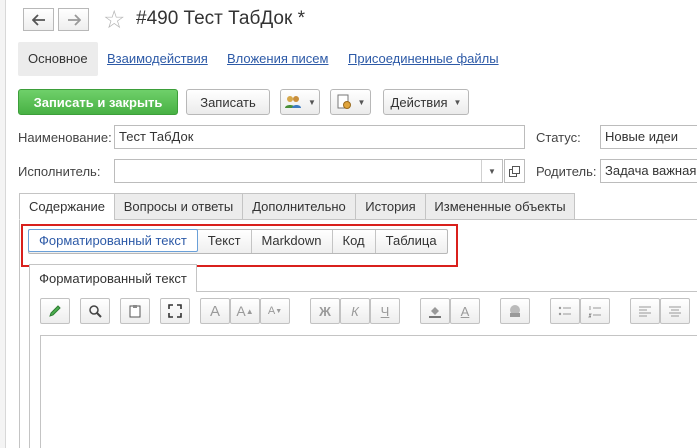 Image resolution: width=697 pixels, height=448 pixels. I want to click on text-color-button: A, so click(465, 311).